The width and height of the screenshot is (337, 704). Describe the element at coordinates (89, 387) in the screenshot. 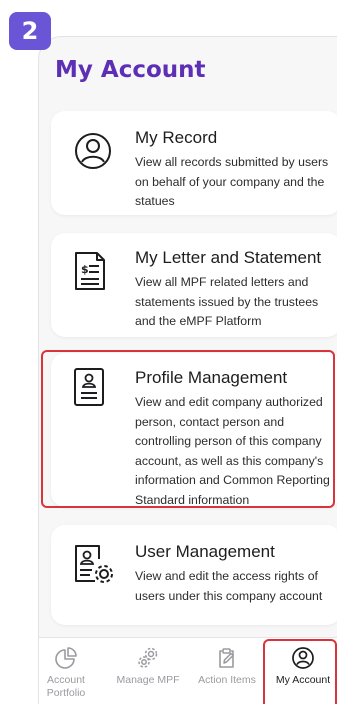

I see `profile-document-icon` at that location.